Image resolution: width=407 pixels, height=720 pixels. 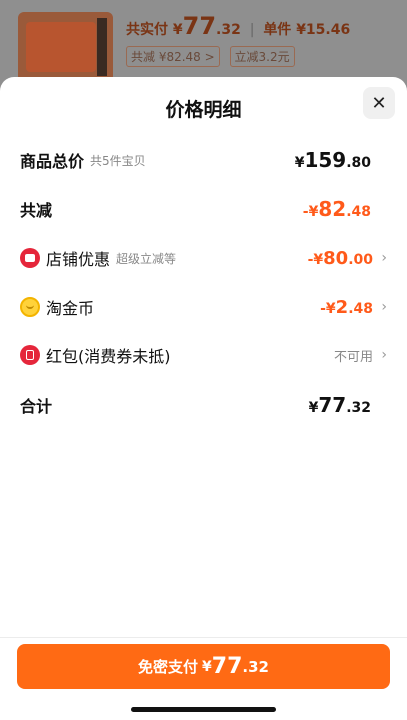 What do you see at coordinates (195, 209) in the screenshot?
I see `row-total-reduction: 共减 -¥82.48` at bounding box center [195, 209].